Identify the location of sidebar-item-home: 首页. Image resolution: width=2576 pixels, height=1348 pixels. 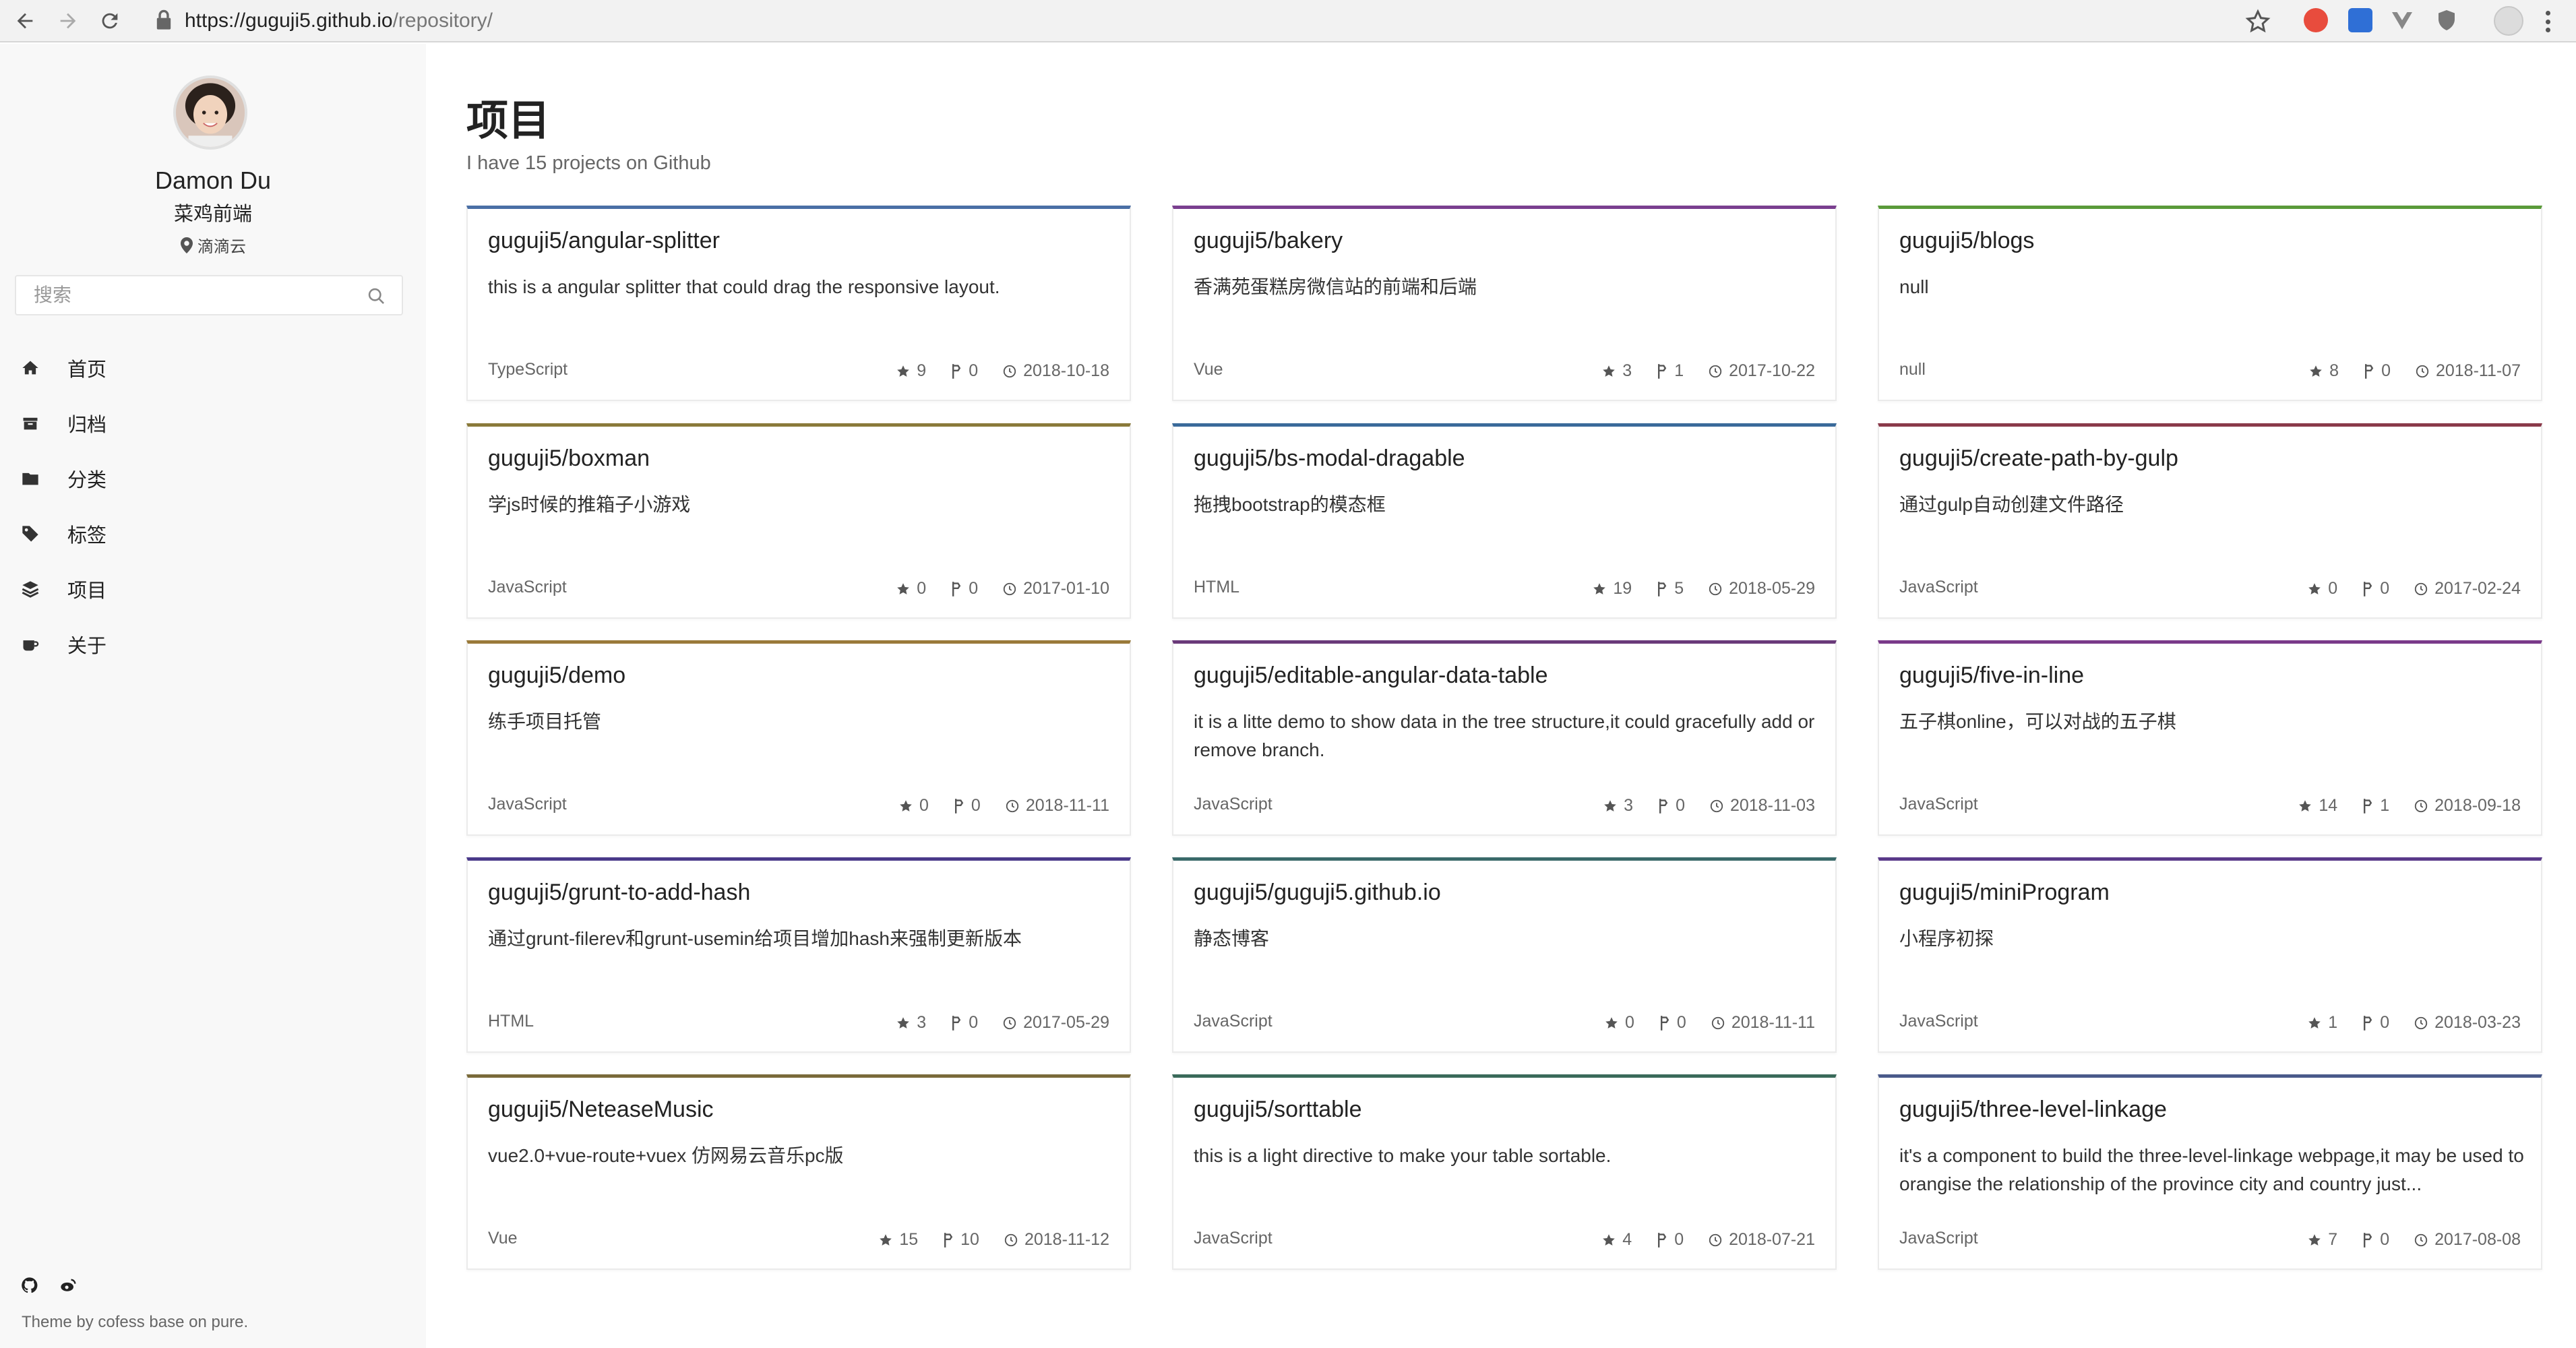
(213, 368).